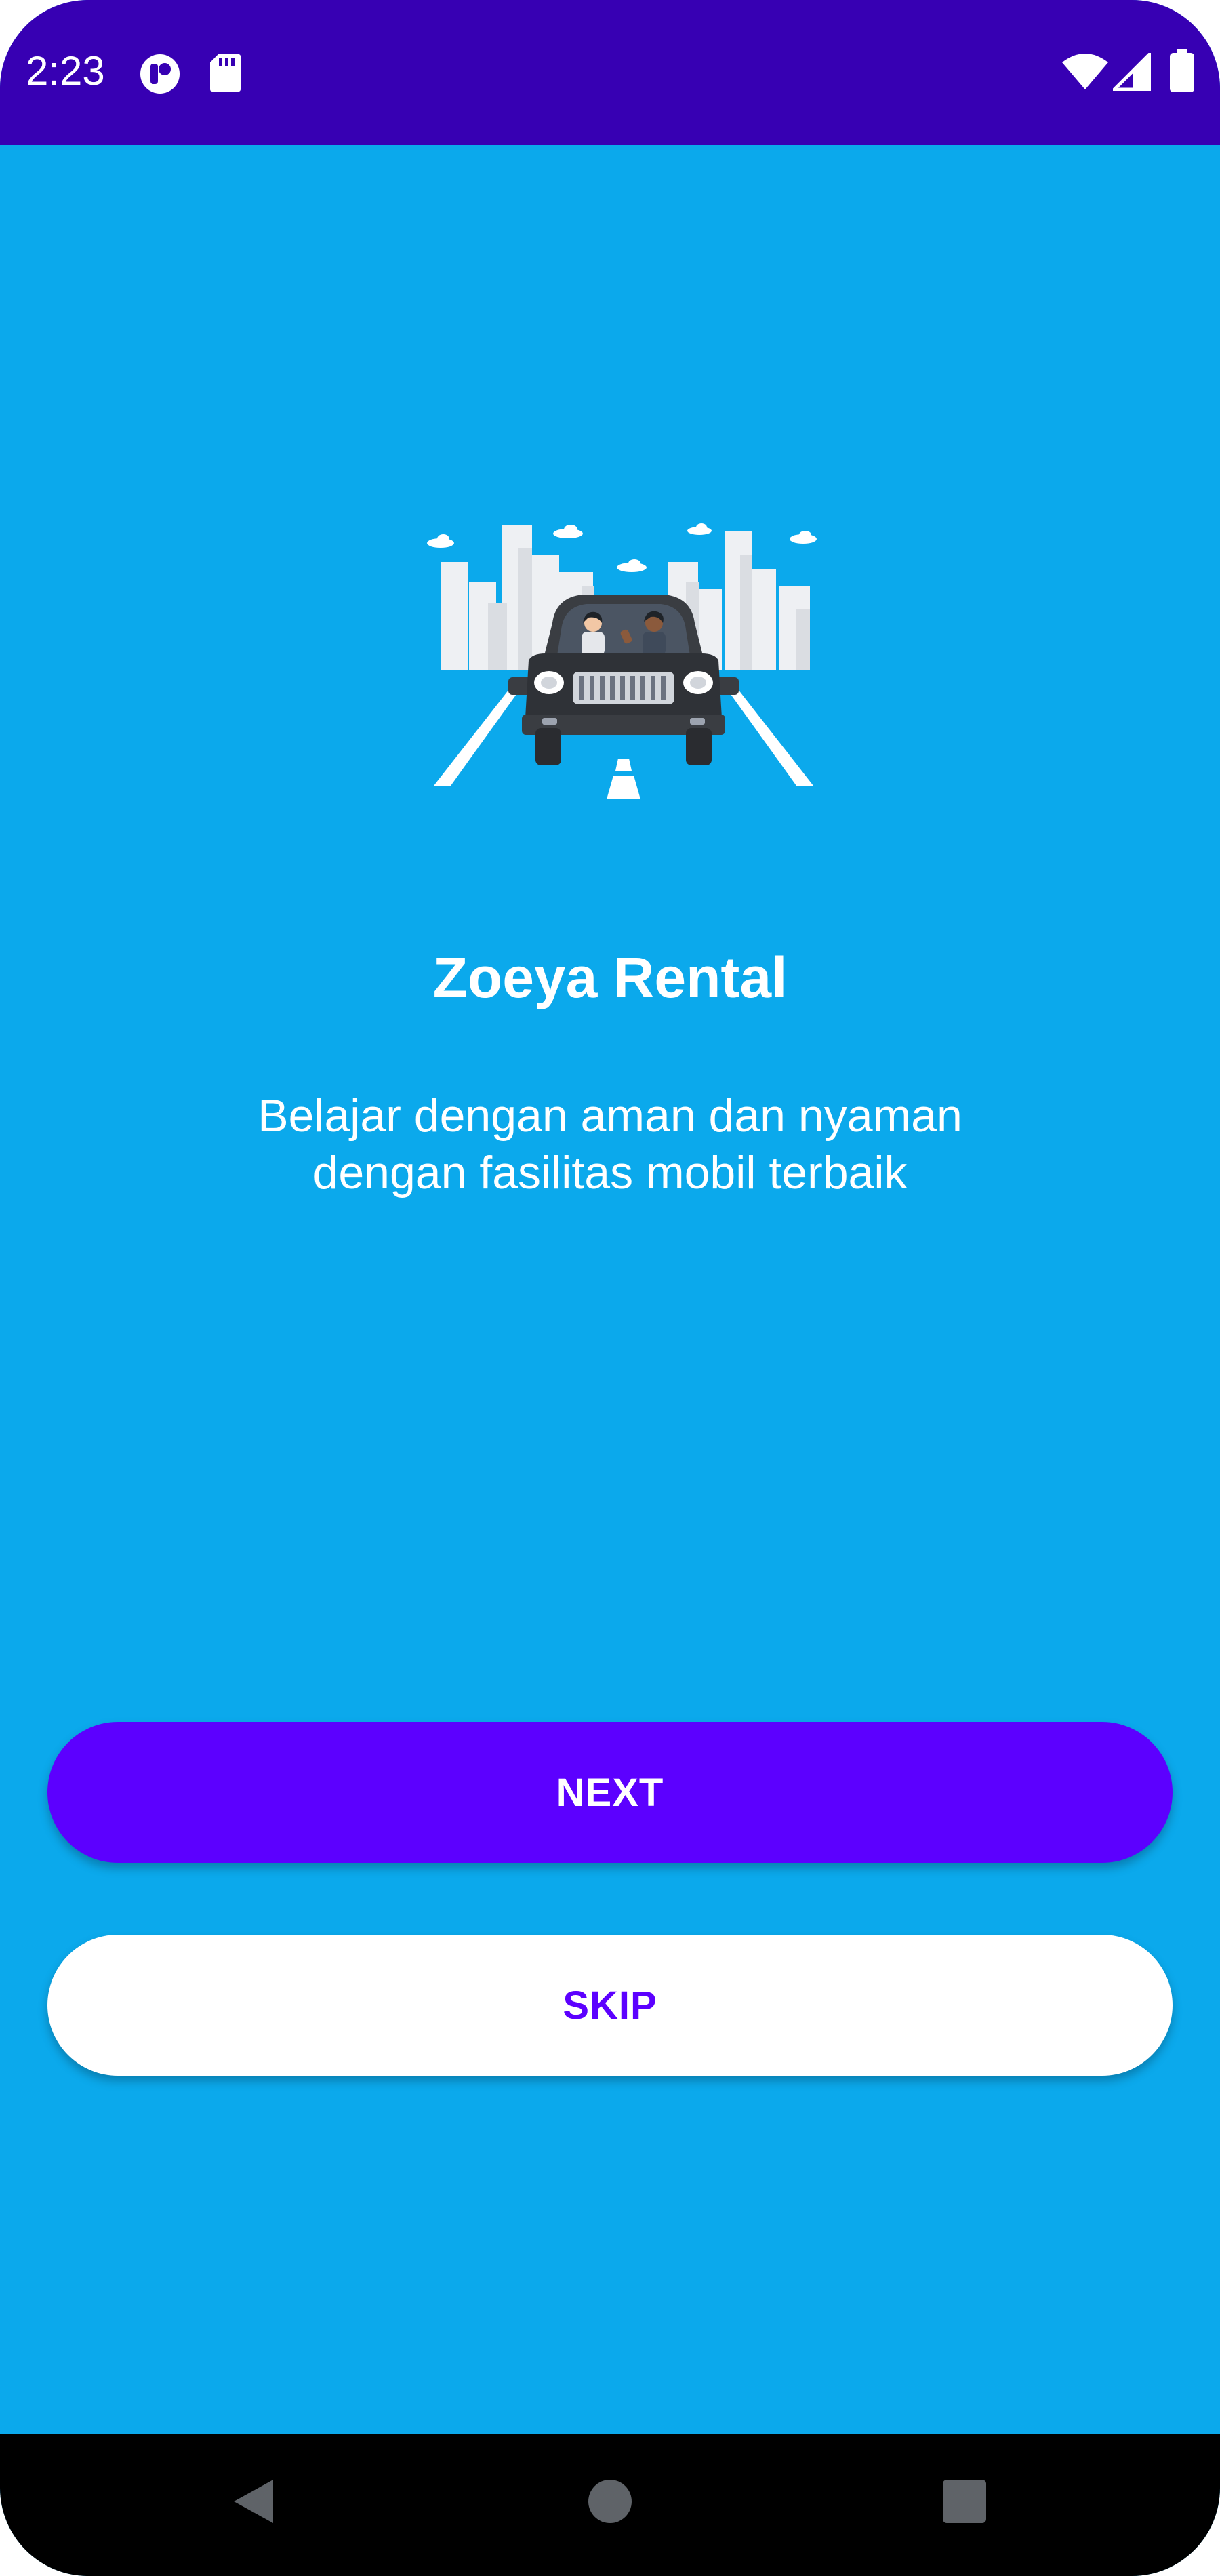  Describe the element at coordinates (1182, 70) in the screenshot. I see `battery-icon` at that location.